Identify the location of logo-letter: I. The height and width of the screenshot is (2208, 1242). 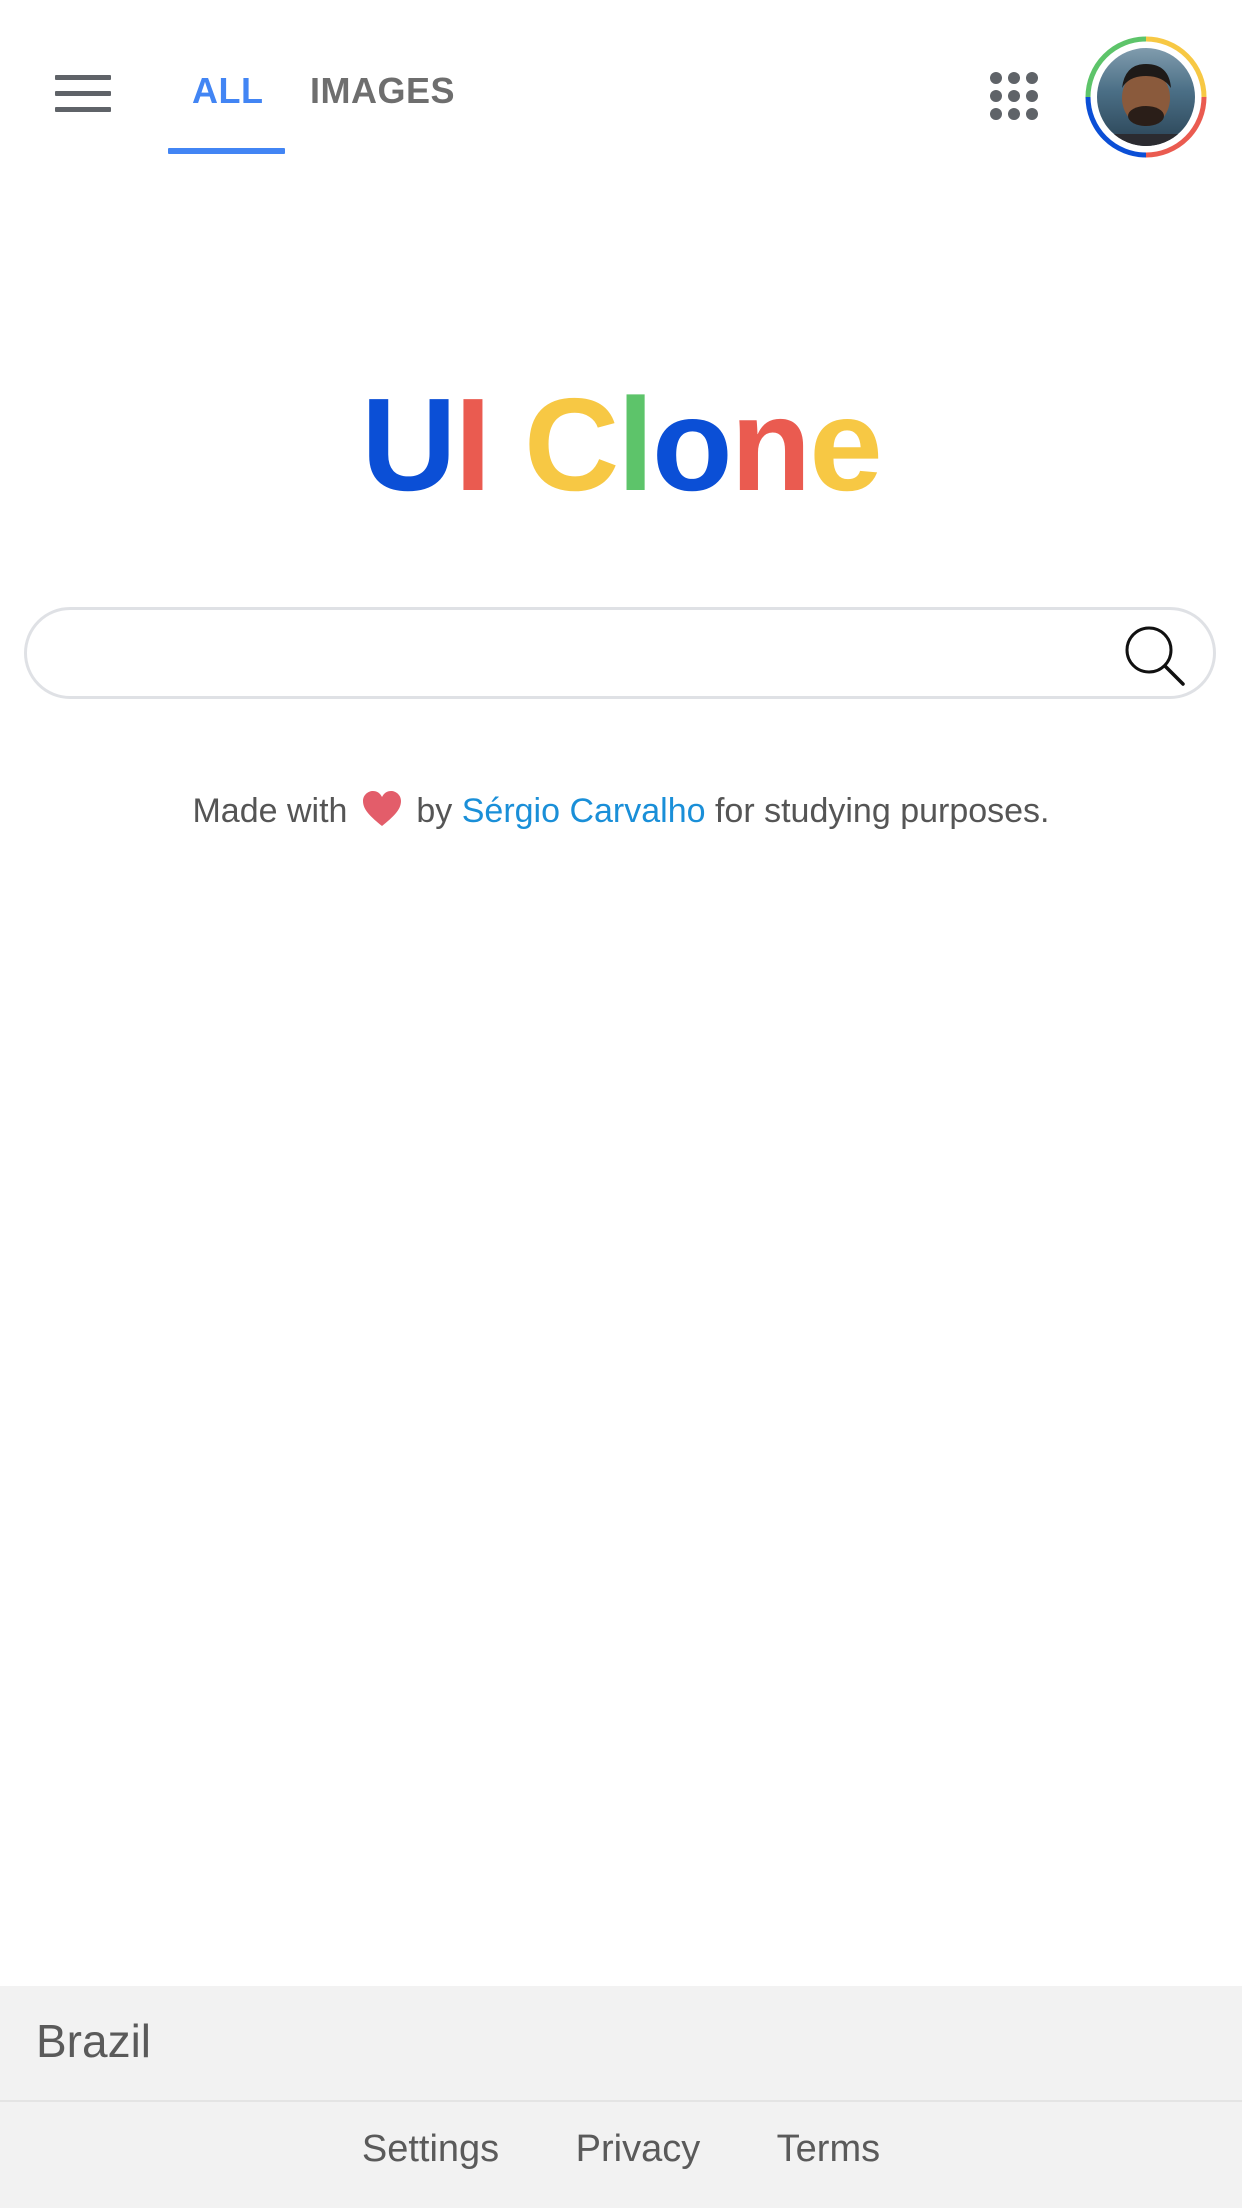
(473, 444).